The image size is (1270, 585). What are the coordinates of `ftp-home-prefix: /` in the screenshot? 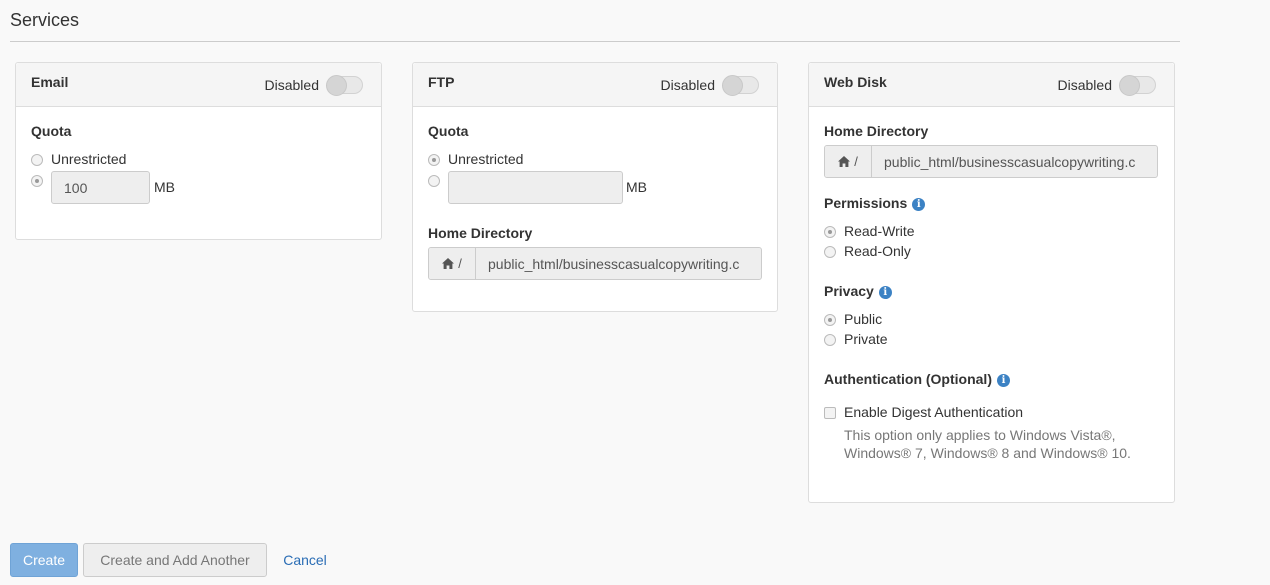 It's located at (460, 263).